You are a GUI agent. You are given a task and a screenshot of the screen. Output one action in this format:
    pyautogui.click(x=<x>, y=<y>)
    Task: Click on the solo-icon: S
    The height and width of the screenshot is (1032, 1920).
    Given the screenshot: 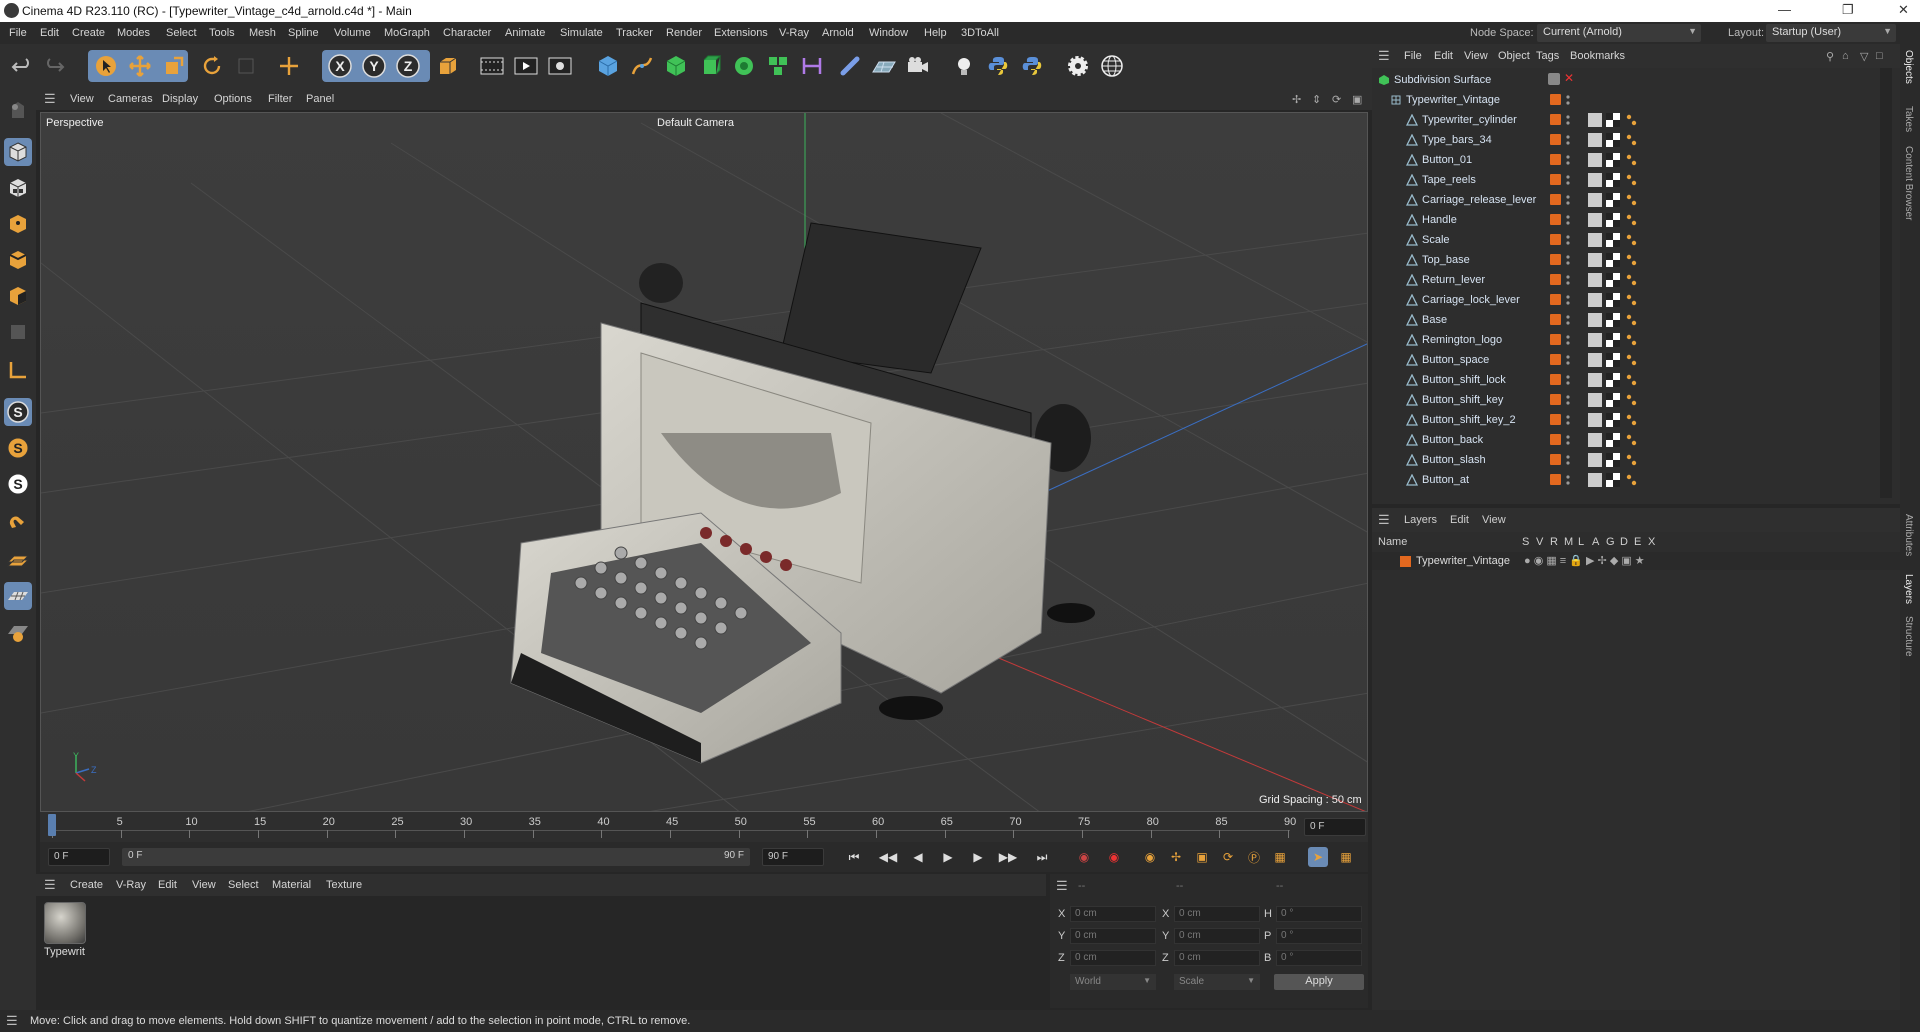 What is the action you would take?
    pyautogui.click(x=18, y=448)
    